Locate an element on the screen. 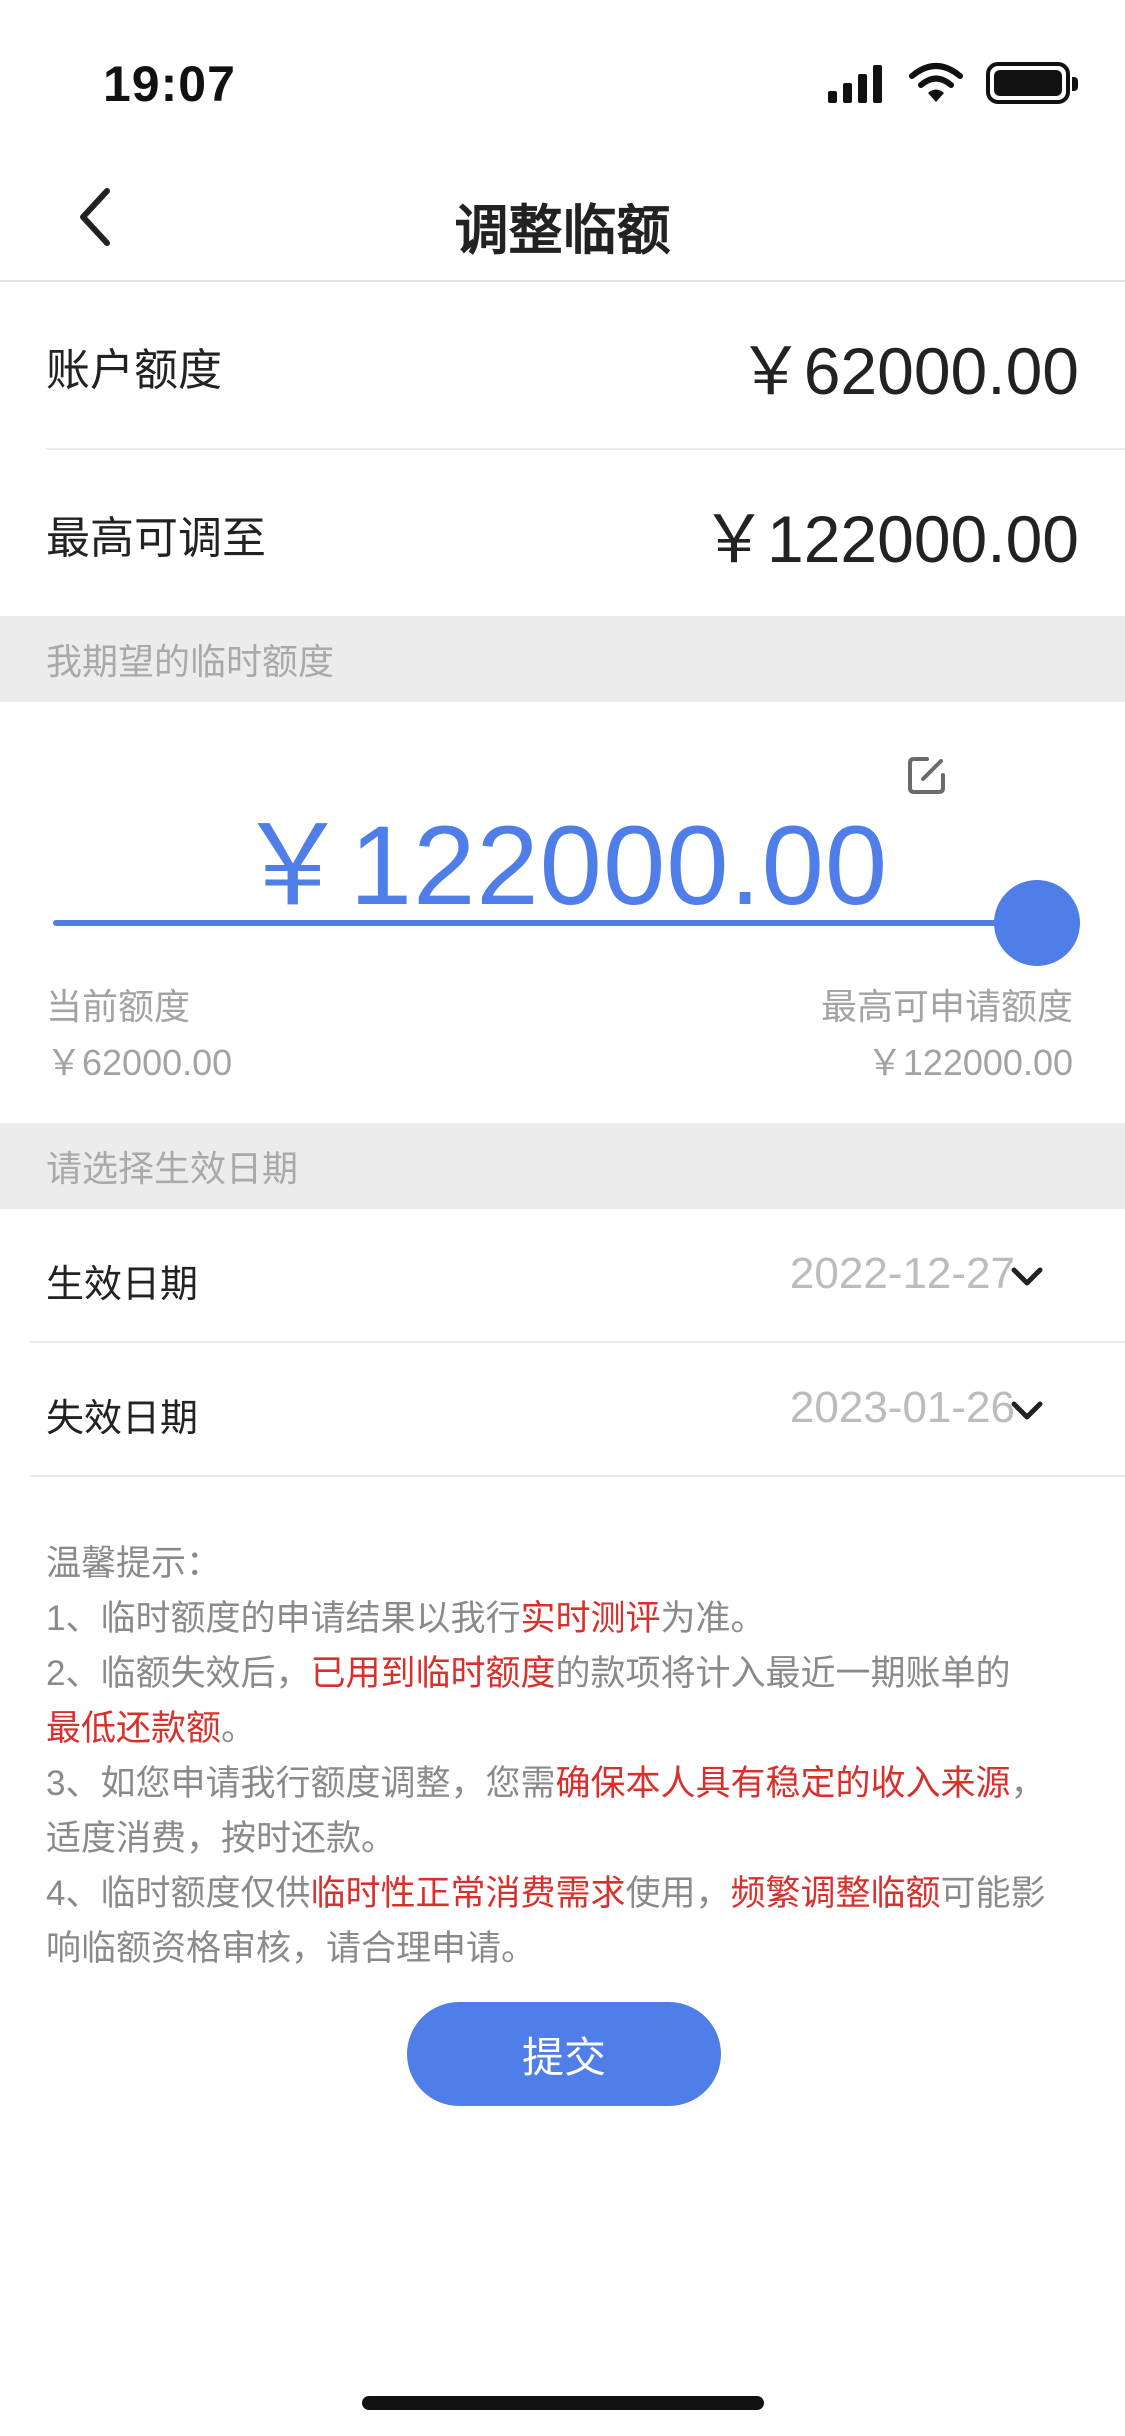  home-indicator is located at coordinates (563, 2403).